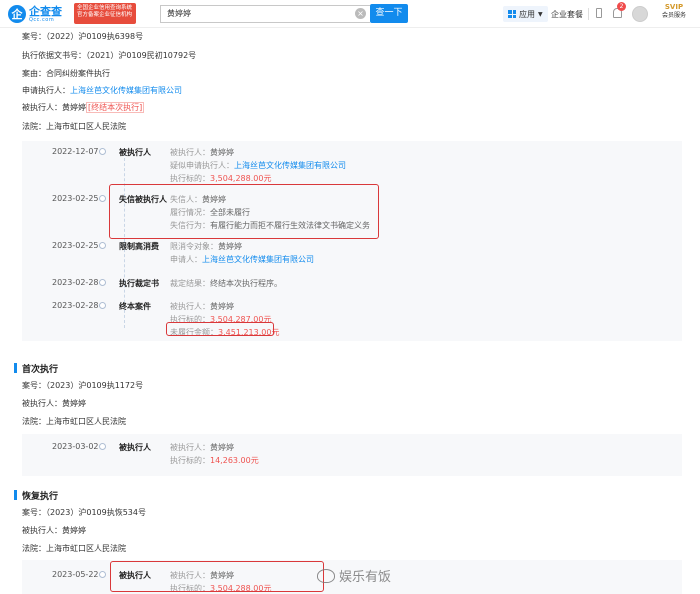  What do you see at coordinates (365, 577) in the screenshot?
I see `watermark-text: 娱乐有饭` at bounding box center [365, 577].